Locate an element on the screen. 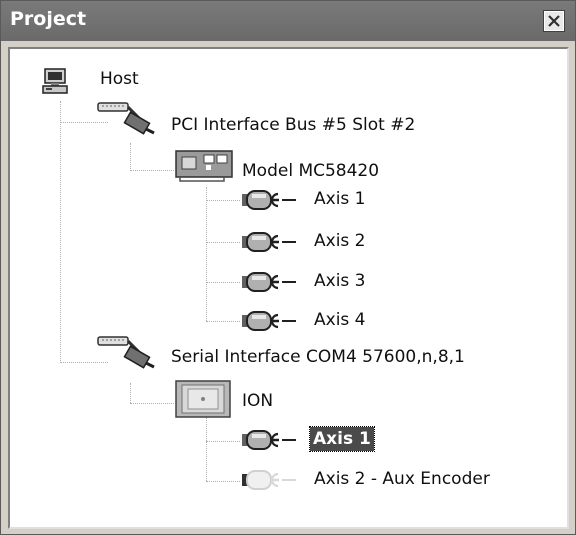  tree-label-pci-axis-2: Axis 2 is located at coordinates (340, 241).